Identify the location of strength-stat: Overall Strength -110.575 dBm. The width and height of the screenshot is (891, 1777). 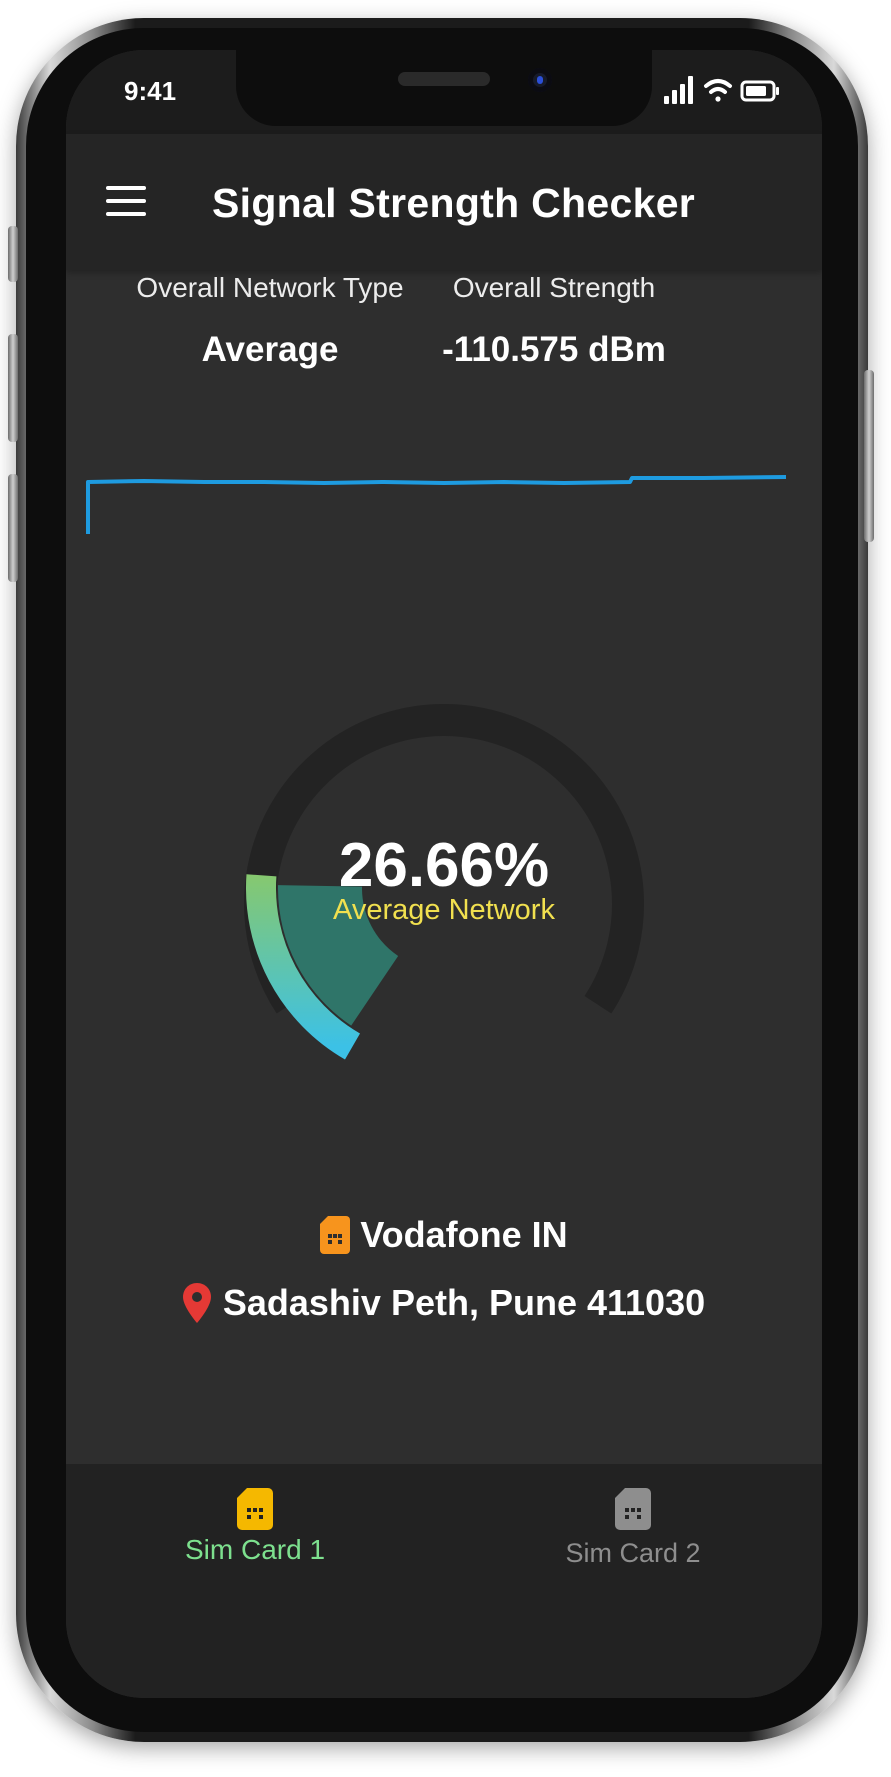
(554, 321).